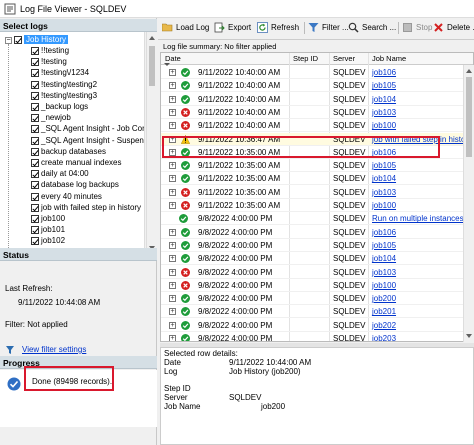  I want to click on failed-x-icon, so click(185, 126).